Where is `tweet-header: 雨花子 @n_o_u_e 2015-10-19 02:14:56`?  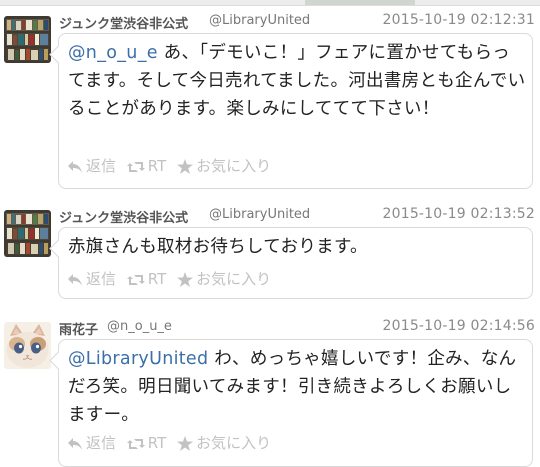 tweet-header: 雨花子 @n_o_u_e 2015-10-19 02:14:56 is located at coordinates (297, 327).